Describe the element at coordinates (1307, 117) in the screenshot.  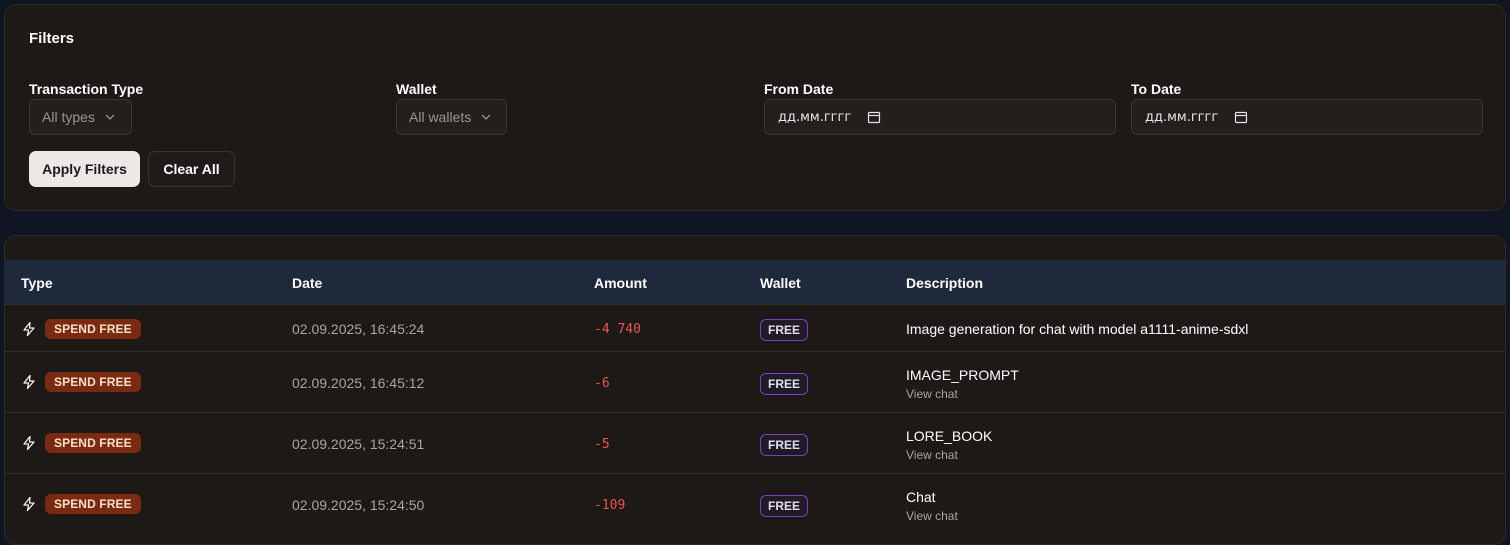
I see `to-date-input: дд.мм.гггг` at that location.